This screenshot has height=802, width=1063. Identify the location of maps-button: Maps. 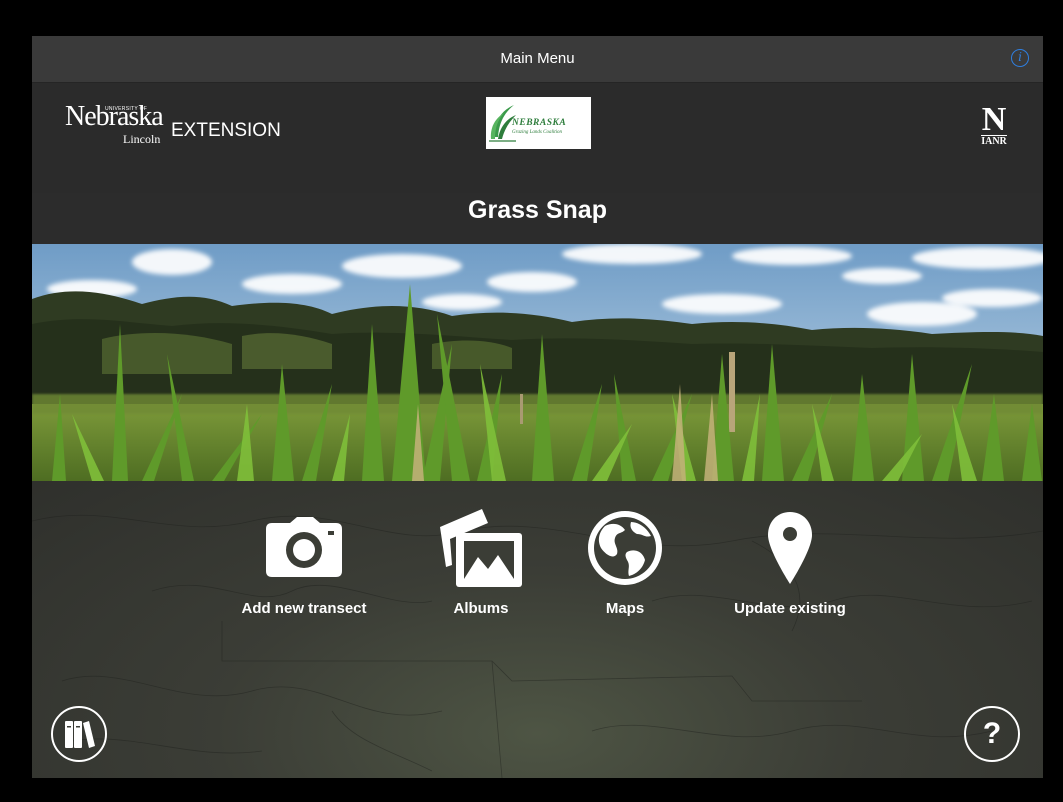
(625, 557).